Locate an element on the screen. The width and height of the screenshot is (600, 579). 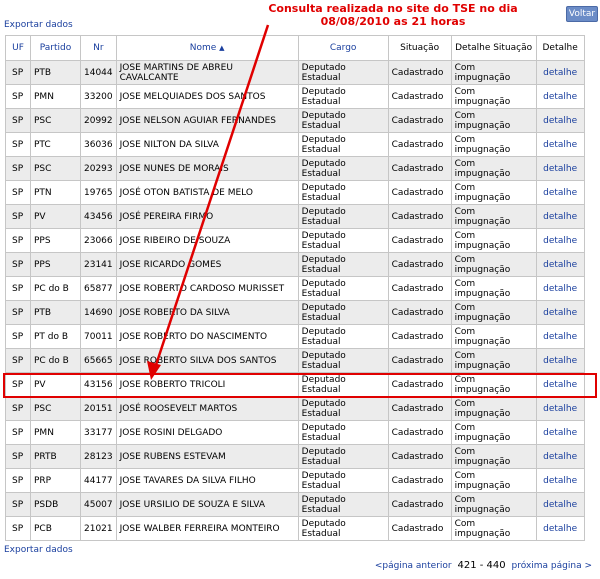
cell-nome: JOSÉ OTON BATISTA DE MELO is located at coordinates (207, 192).